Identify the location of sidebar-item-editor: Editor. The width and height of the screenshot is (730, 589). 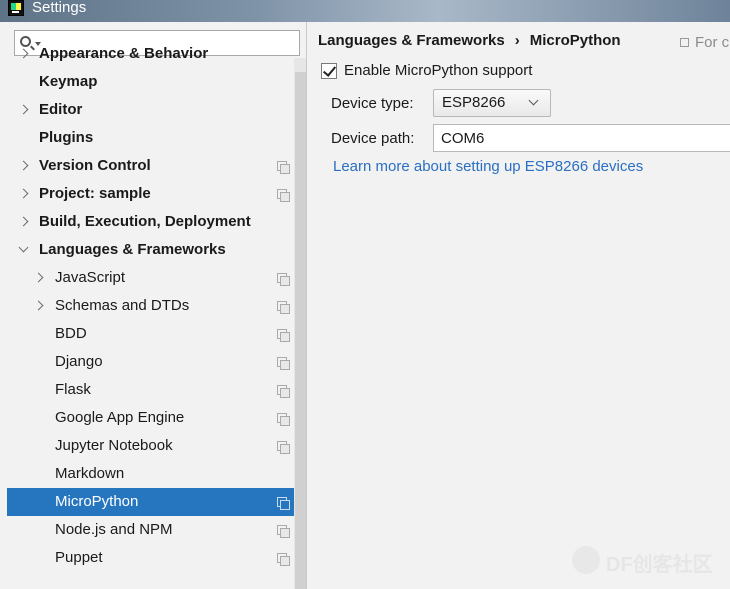
(156, 110).